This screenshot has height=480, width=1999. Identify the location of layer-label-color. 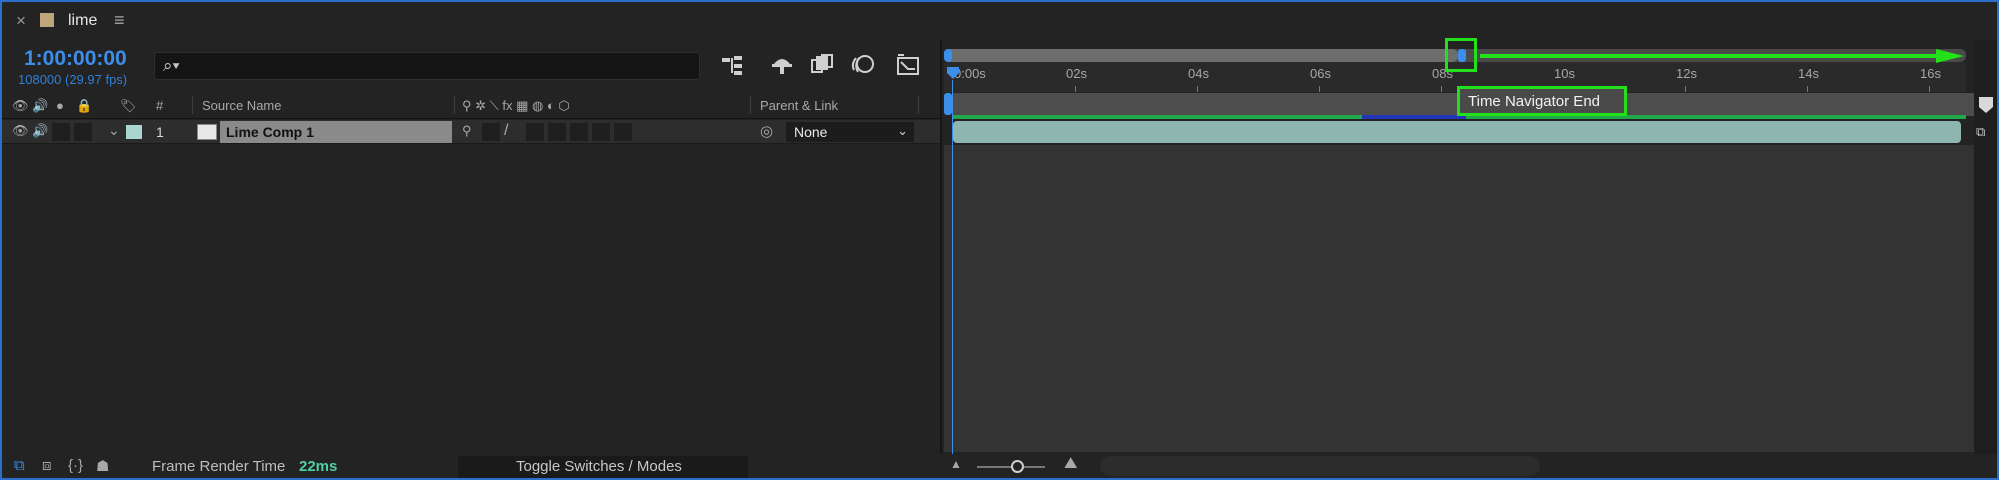
(134, 132).